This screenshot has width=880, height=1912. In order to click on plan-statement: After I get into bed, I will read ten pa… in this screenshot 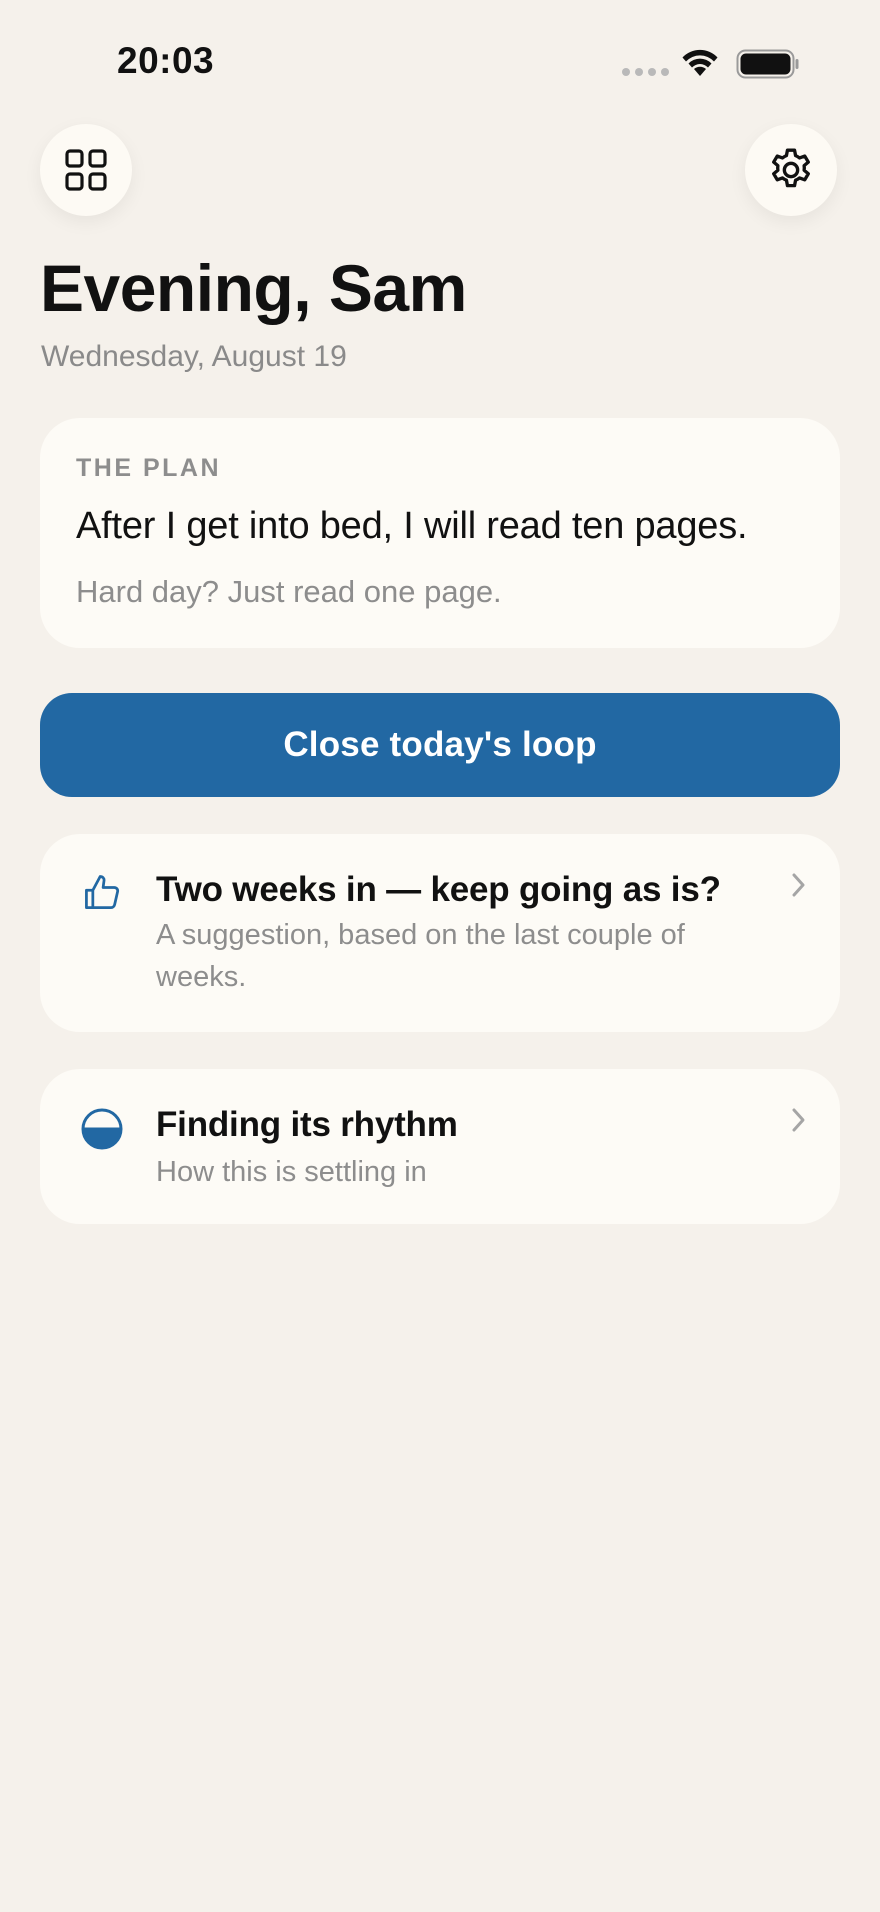, I will do `click(412, 526)`.